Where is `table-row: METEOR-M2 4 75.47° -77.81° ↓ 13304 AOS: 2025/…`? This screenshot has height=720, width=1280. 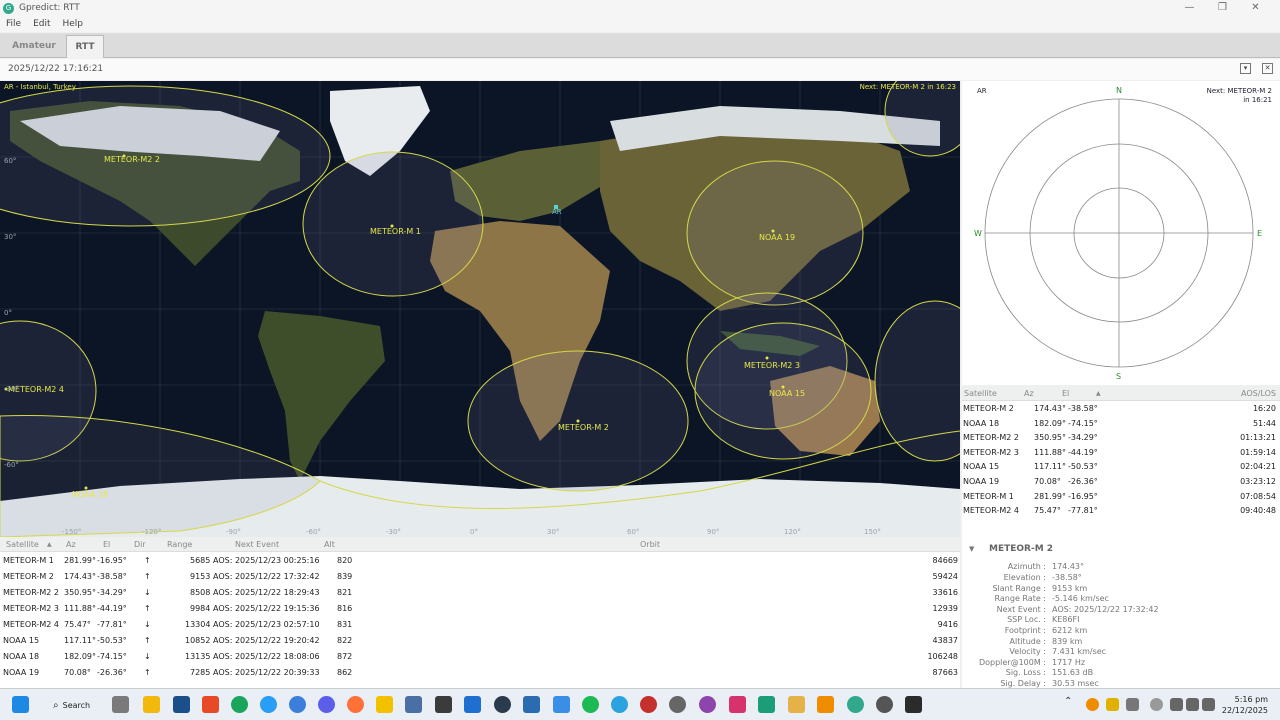
table-row: METEOR-M2 4 75.47° -77.81° ↓ 13304 AOS: 2025/… is located at coordinates (480, 624).